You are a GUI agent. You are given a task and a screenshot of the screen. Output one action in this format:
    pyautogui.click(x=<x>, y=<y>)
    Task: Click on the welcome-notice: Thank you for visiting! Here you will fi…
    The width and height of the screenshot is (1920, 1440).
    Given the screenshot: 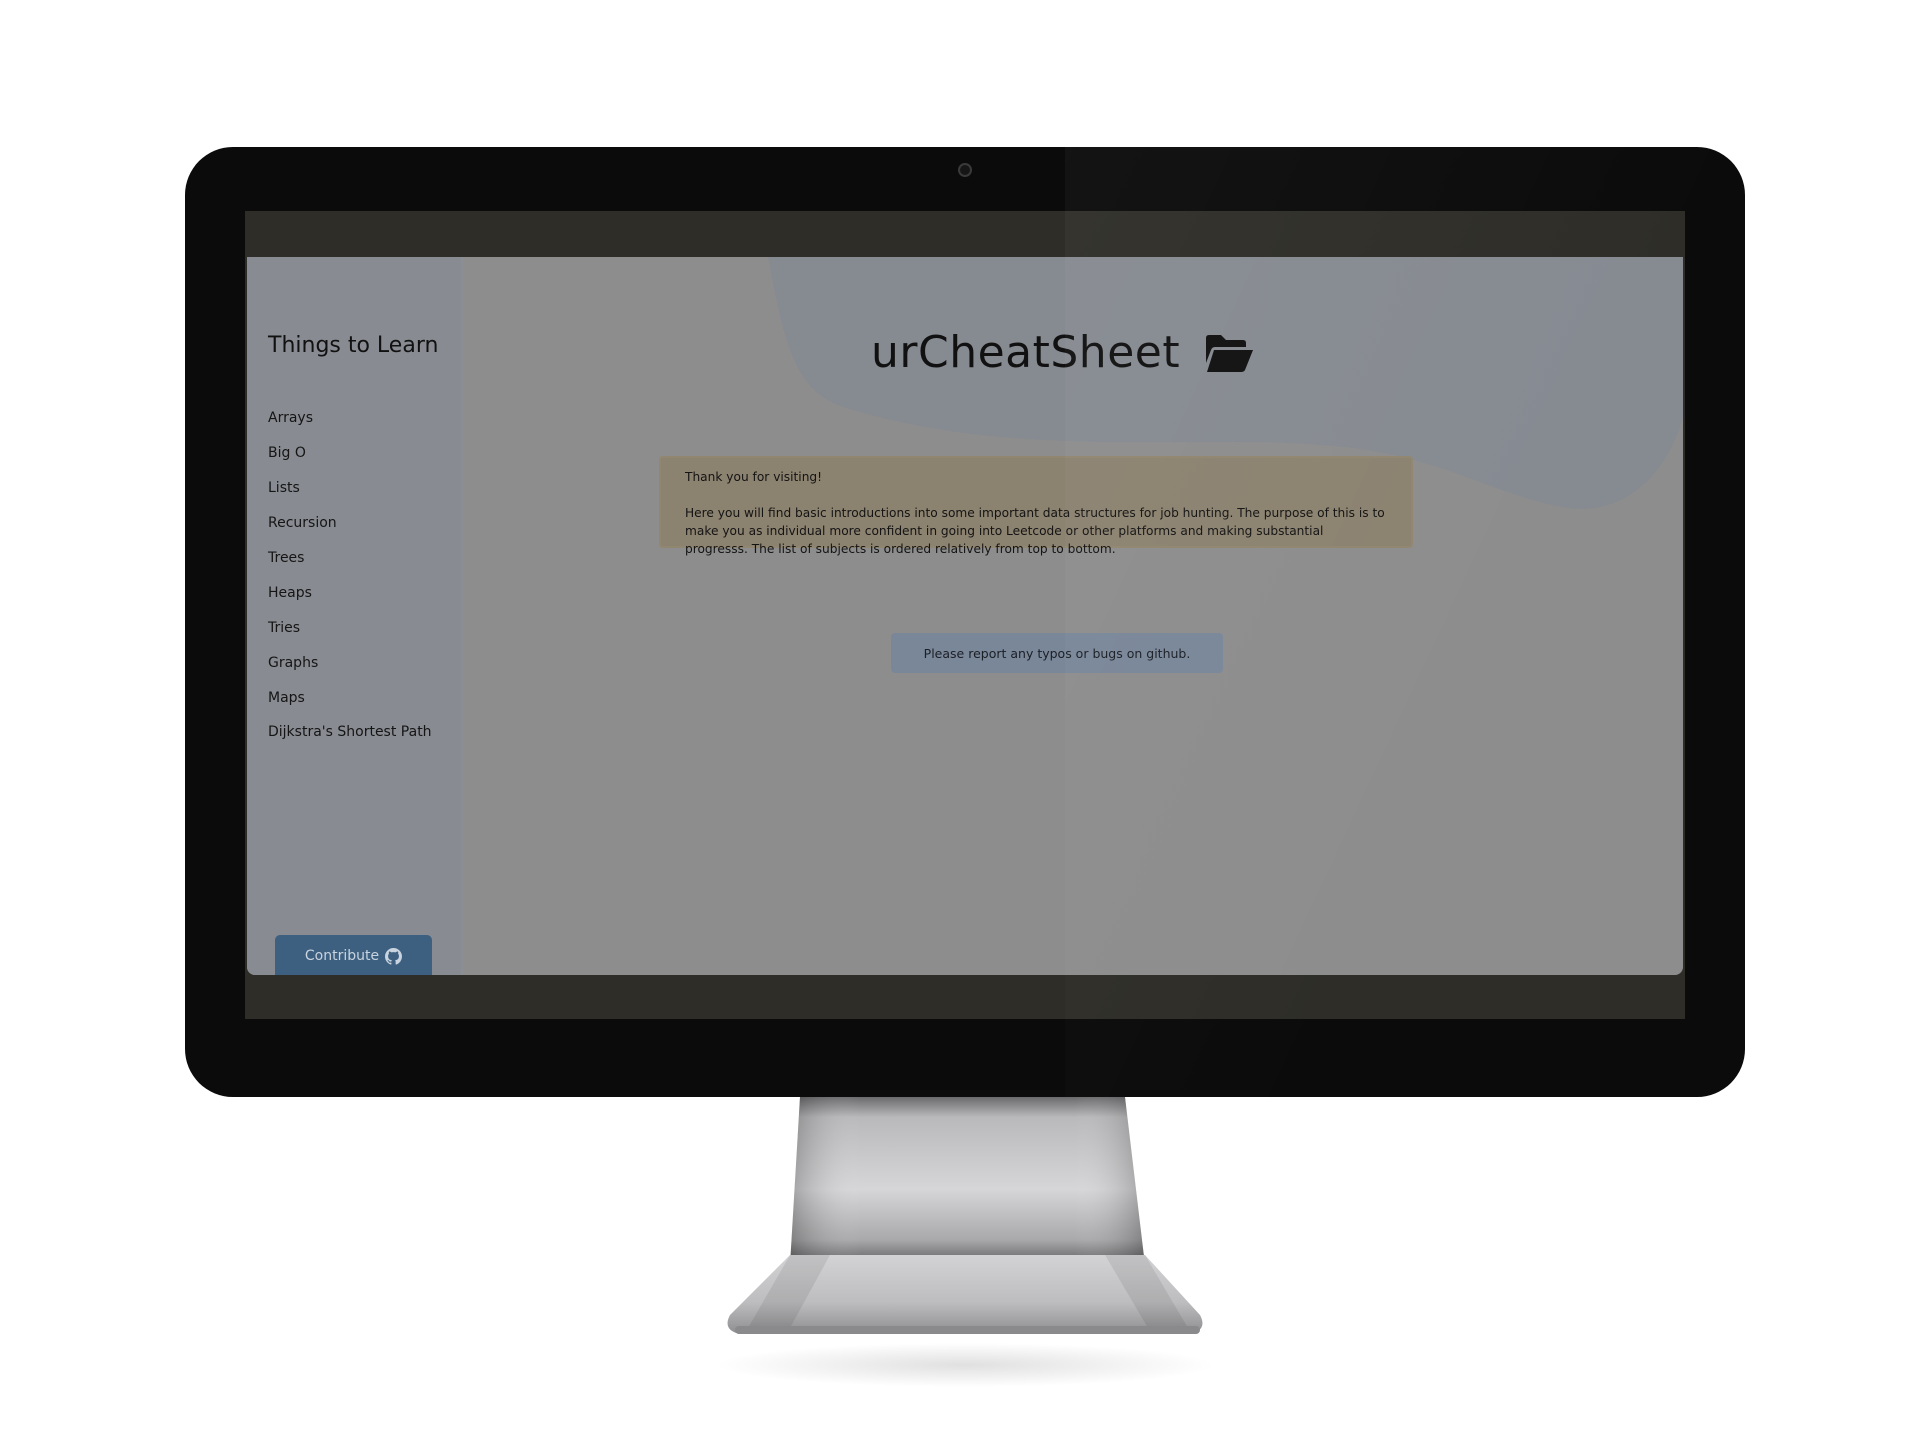 What is the action you would take?
    pyautogui.click(x=1036, y=506)
    